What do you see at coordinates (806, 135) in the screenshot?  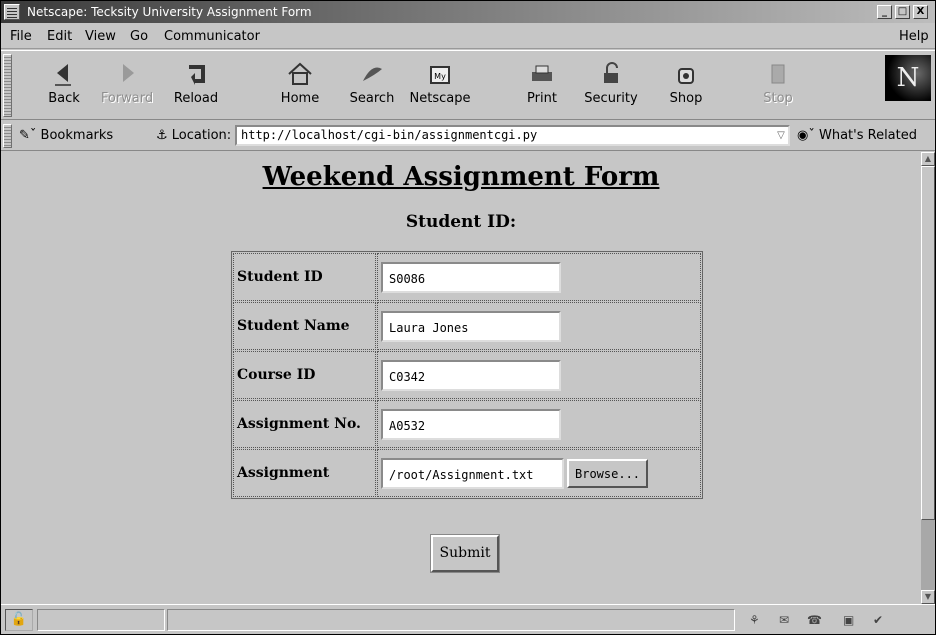 I see `related-icon: ◉ˇ` at bounding box center [806, 135].